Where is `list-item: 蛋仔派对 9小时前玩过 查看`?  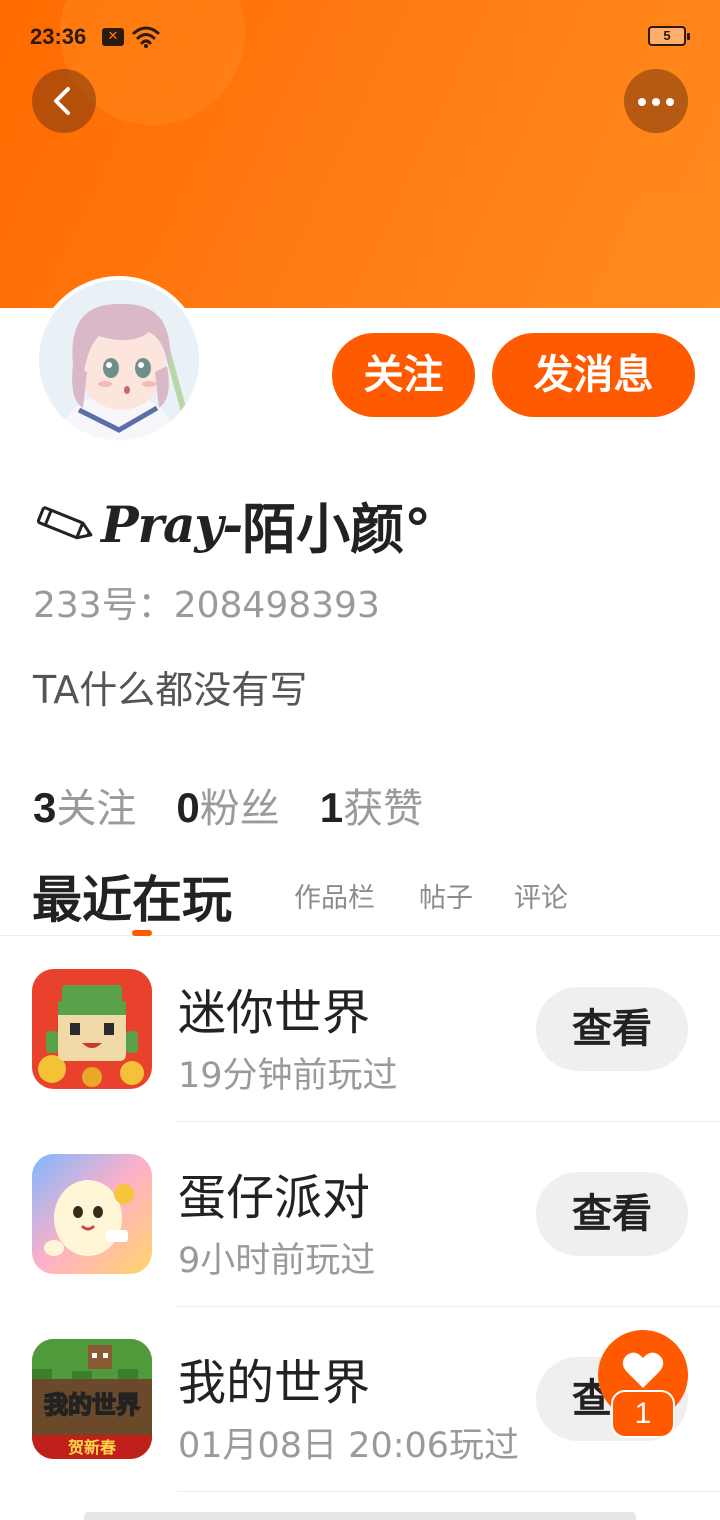 list-item: 蛋仔派对 9小时前玩过 查看 is located at coordinates (360, 1214).